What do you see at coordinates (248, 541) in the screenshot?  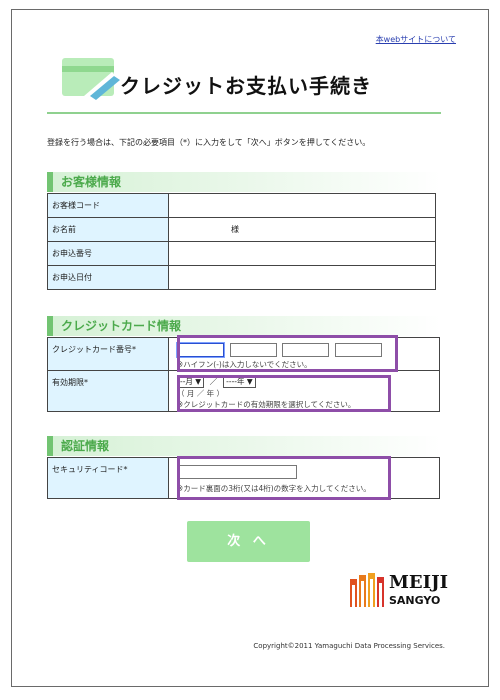 I see `next-button: 次 へ` at bounding box center [248, 541].